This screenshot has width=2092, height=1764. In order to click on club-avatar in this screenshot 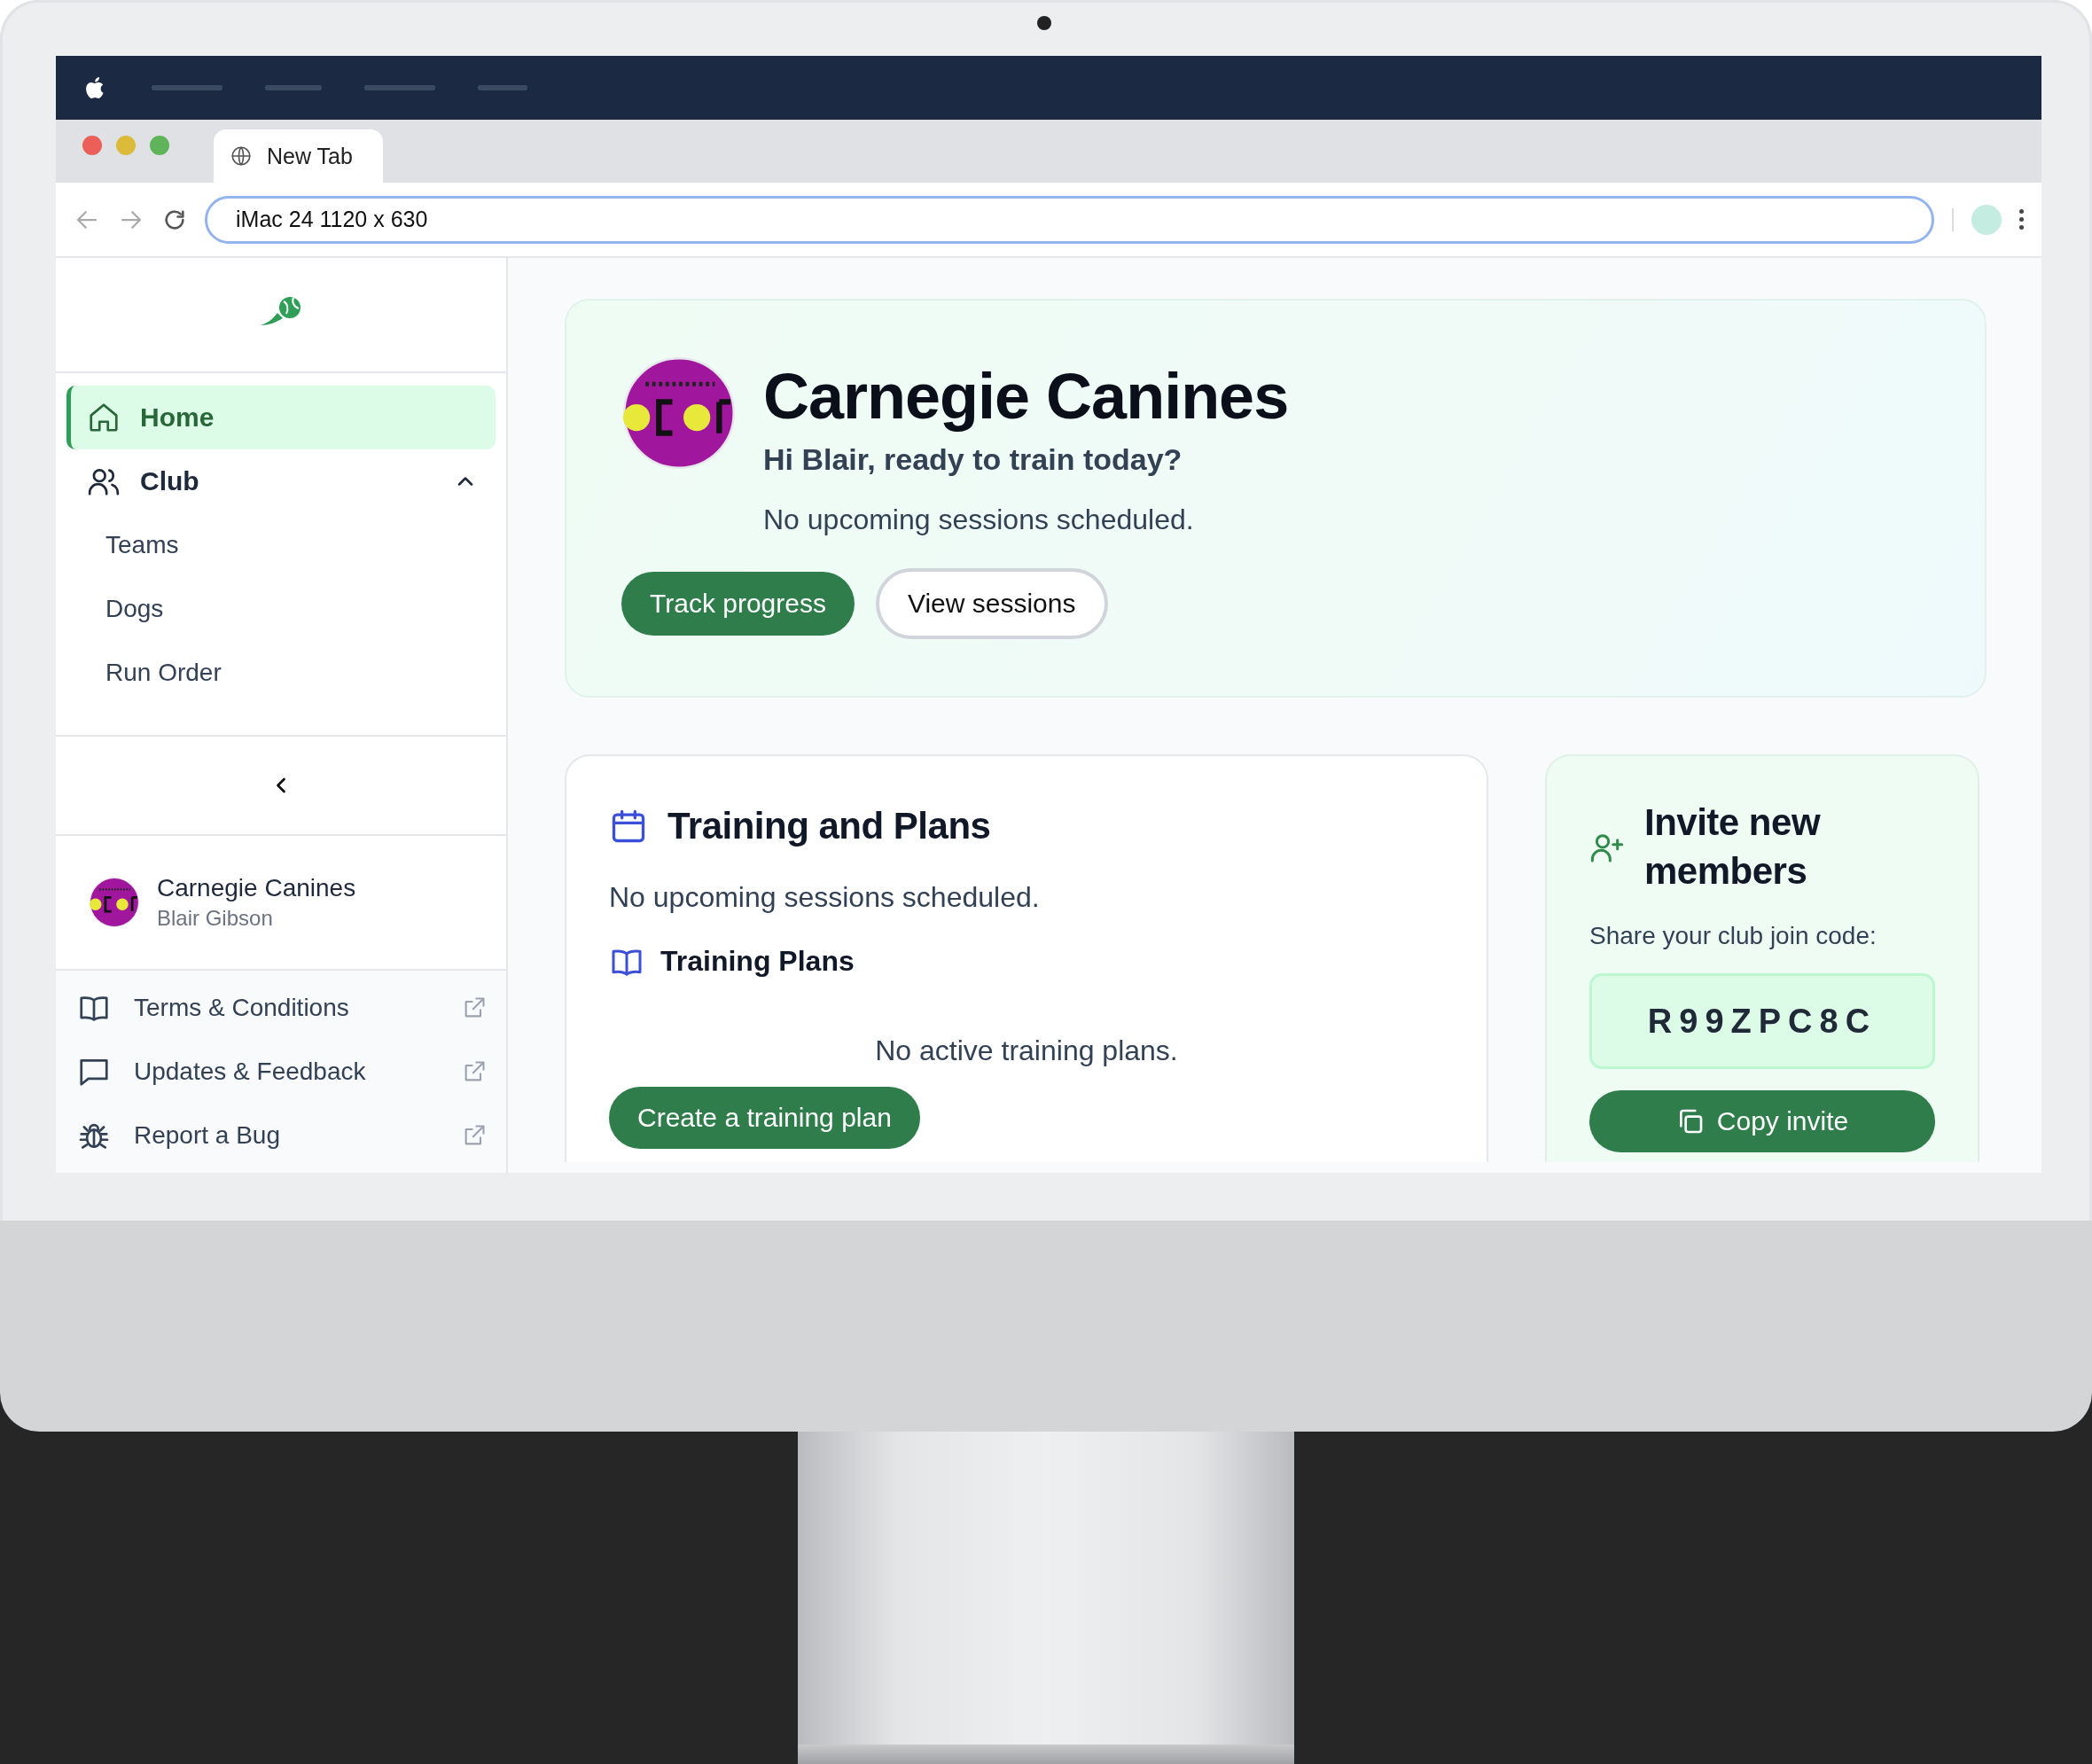, I will do `click(114, 902)`.